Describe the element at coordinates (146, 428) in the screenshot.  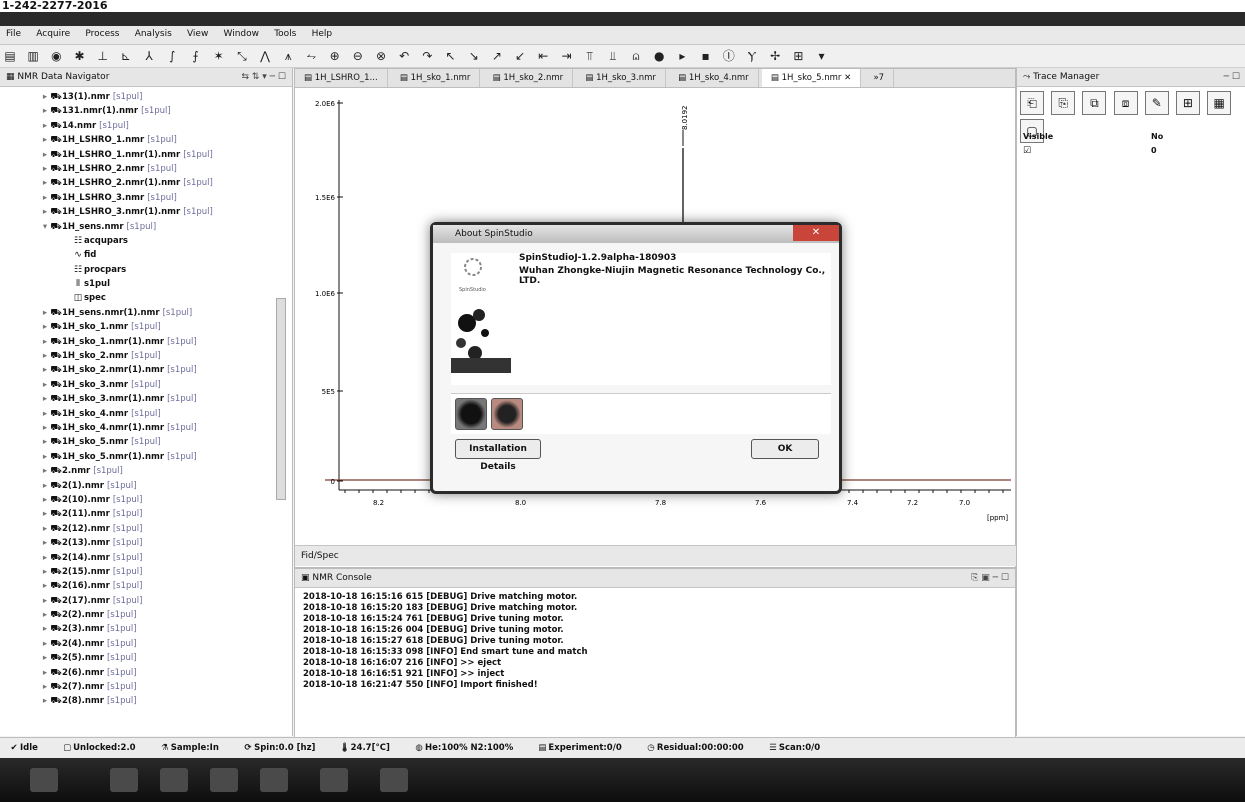
I see `navigator-item: ▸ ⛟1H_sko_4.nmr(1).nmr [s1pul]` at that location.